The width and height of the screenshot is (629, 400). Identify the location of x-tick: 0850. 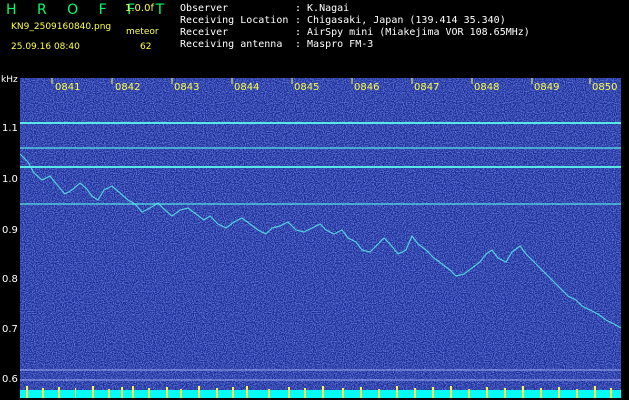
(604, 87).